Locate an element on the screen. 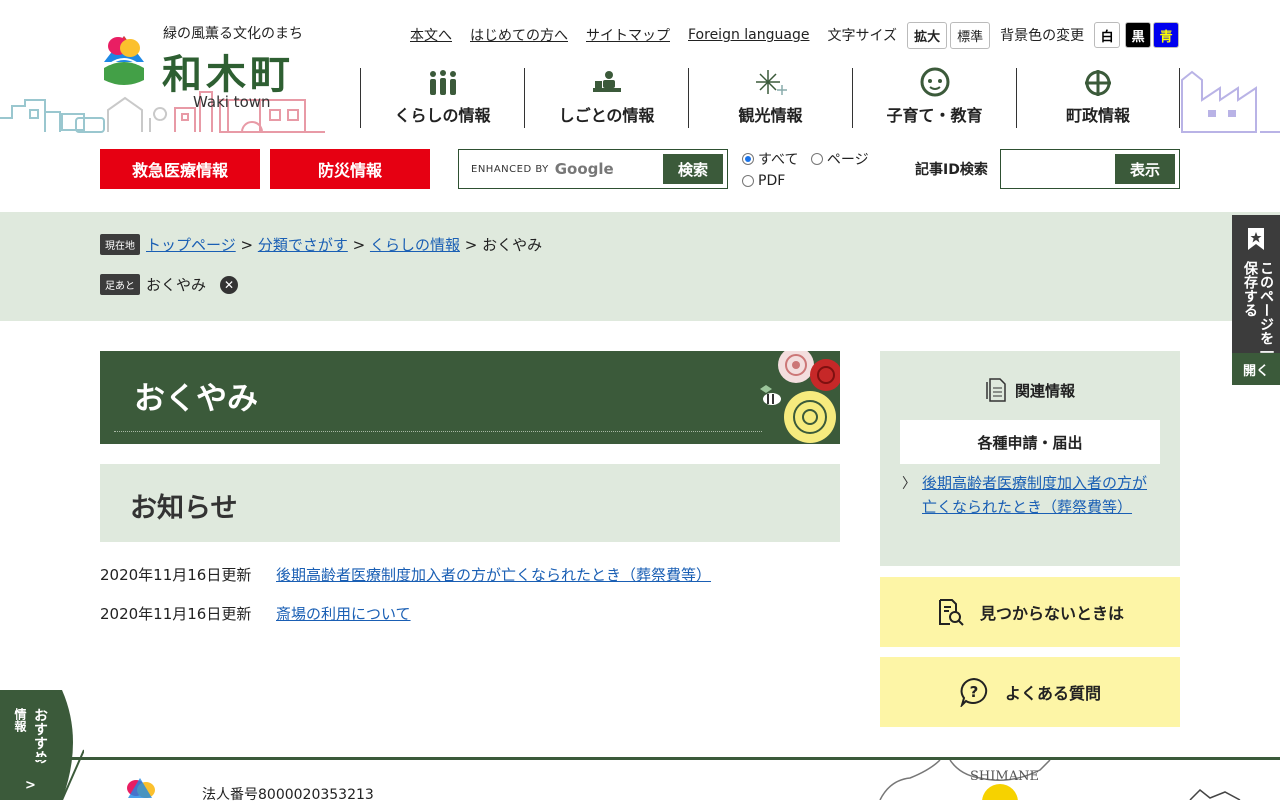 This screenshot has width=1280, height=804. font-size-standard-button: 標準 is located at coordinates (970, 35).